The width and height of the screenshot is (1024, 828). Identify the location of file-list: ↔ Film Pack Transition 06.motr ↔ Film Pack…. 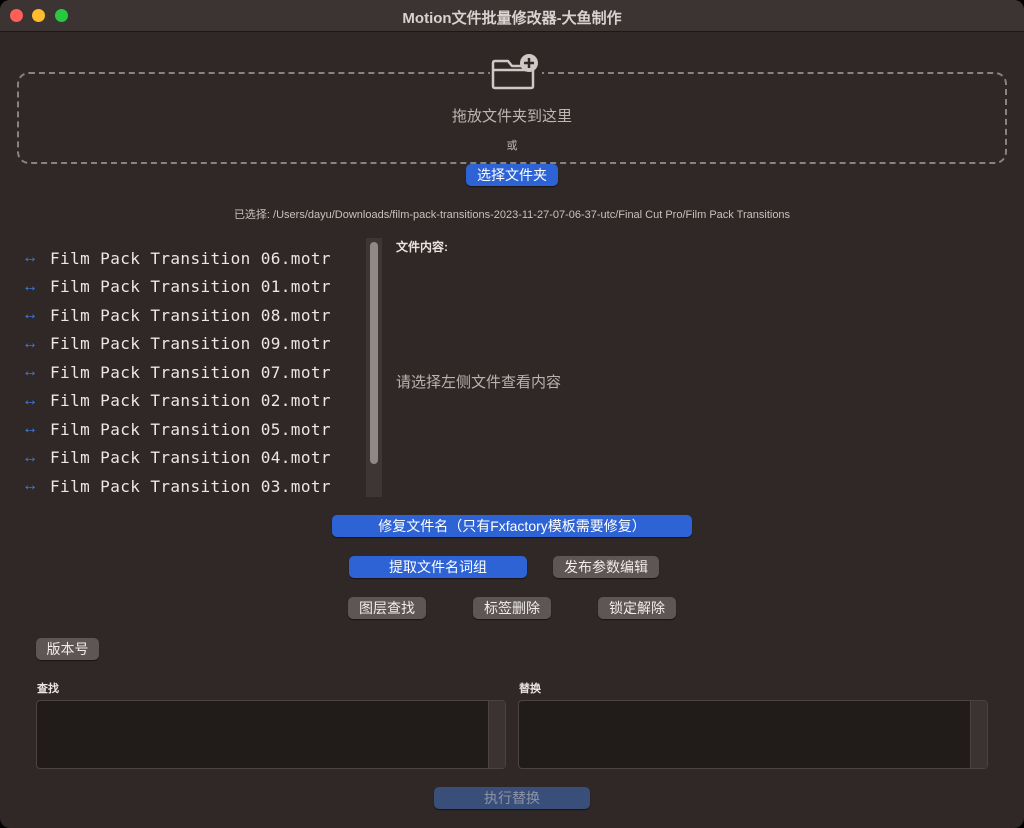
(192, 372).